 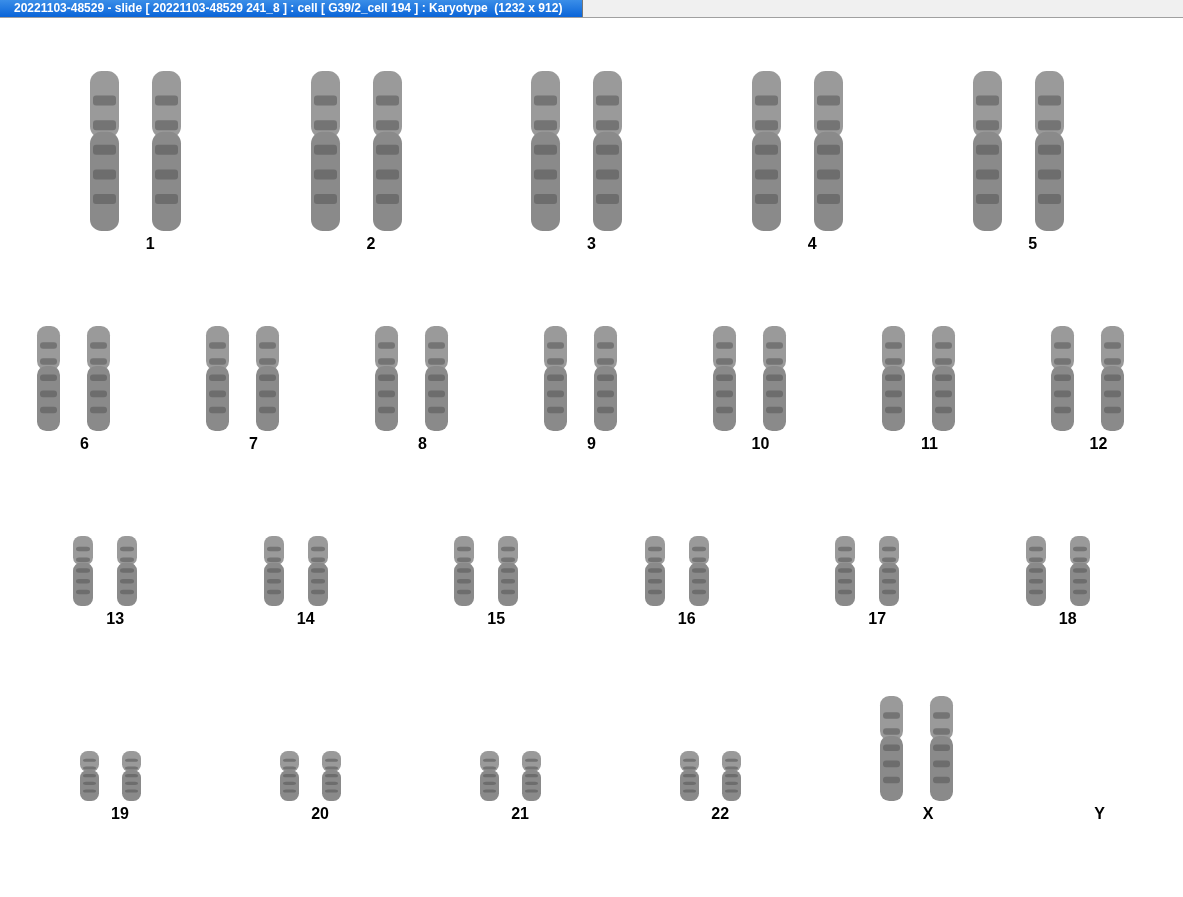 I want to click on chromosome-number: 22, so click(x=720, y=814).